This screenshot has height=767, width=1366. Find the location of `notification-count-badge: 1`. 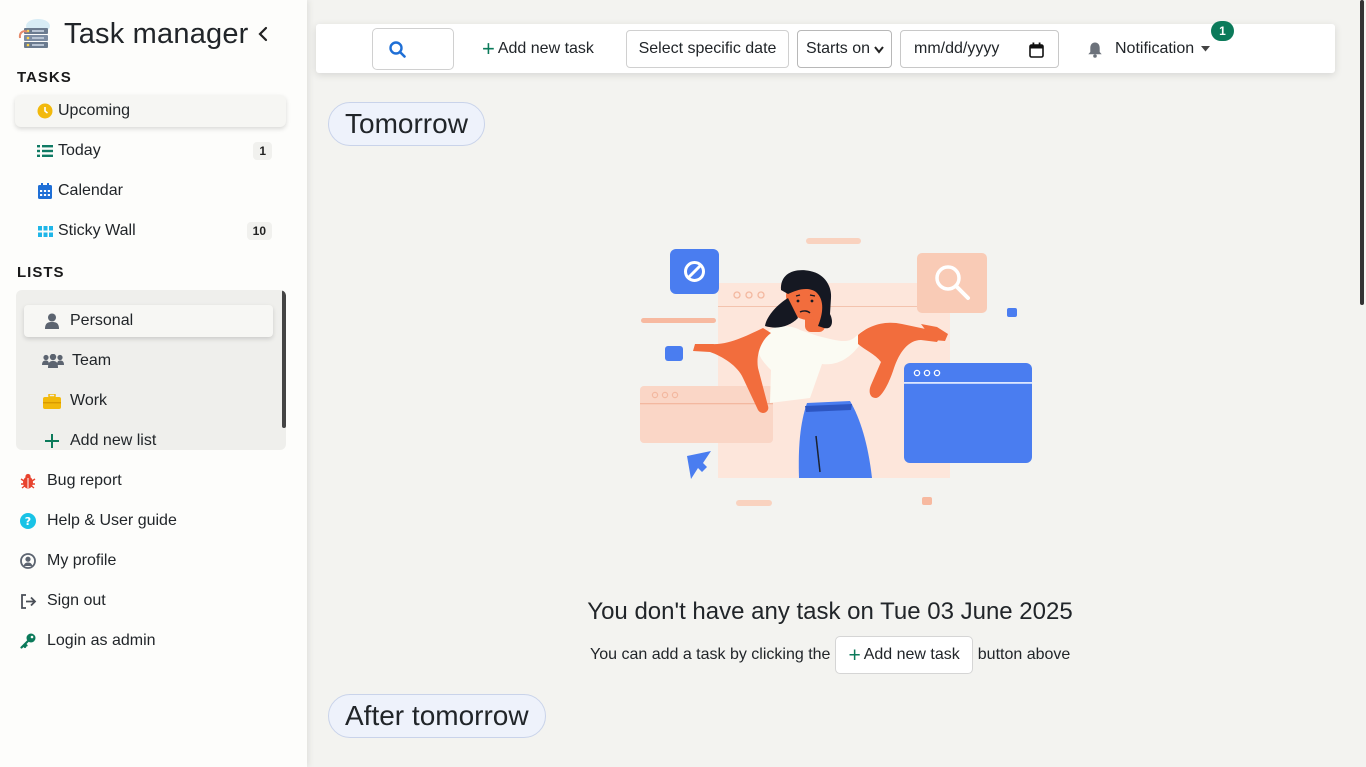

notification-count-badge: 1 is located at coordinates (1222, 31).